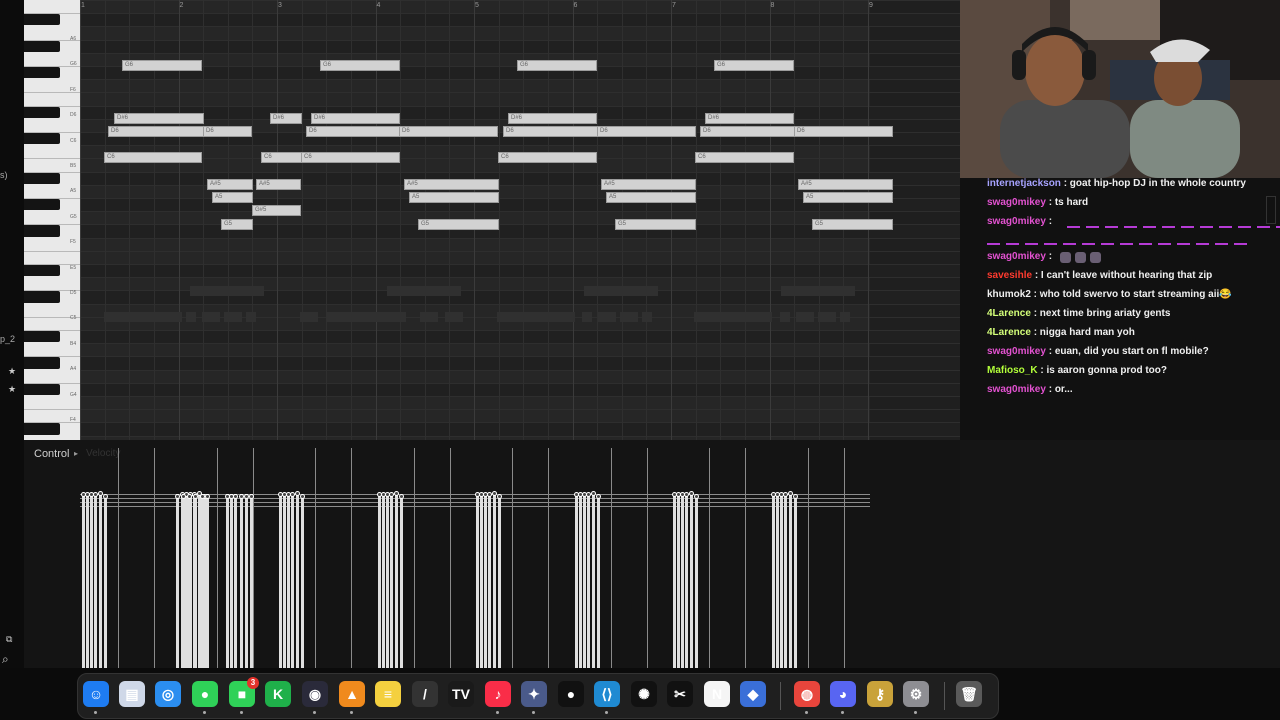  Describe the element at coordinates (753, 694) in the screenshot. I see `box-app-icon: ◆` at that location.